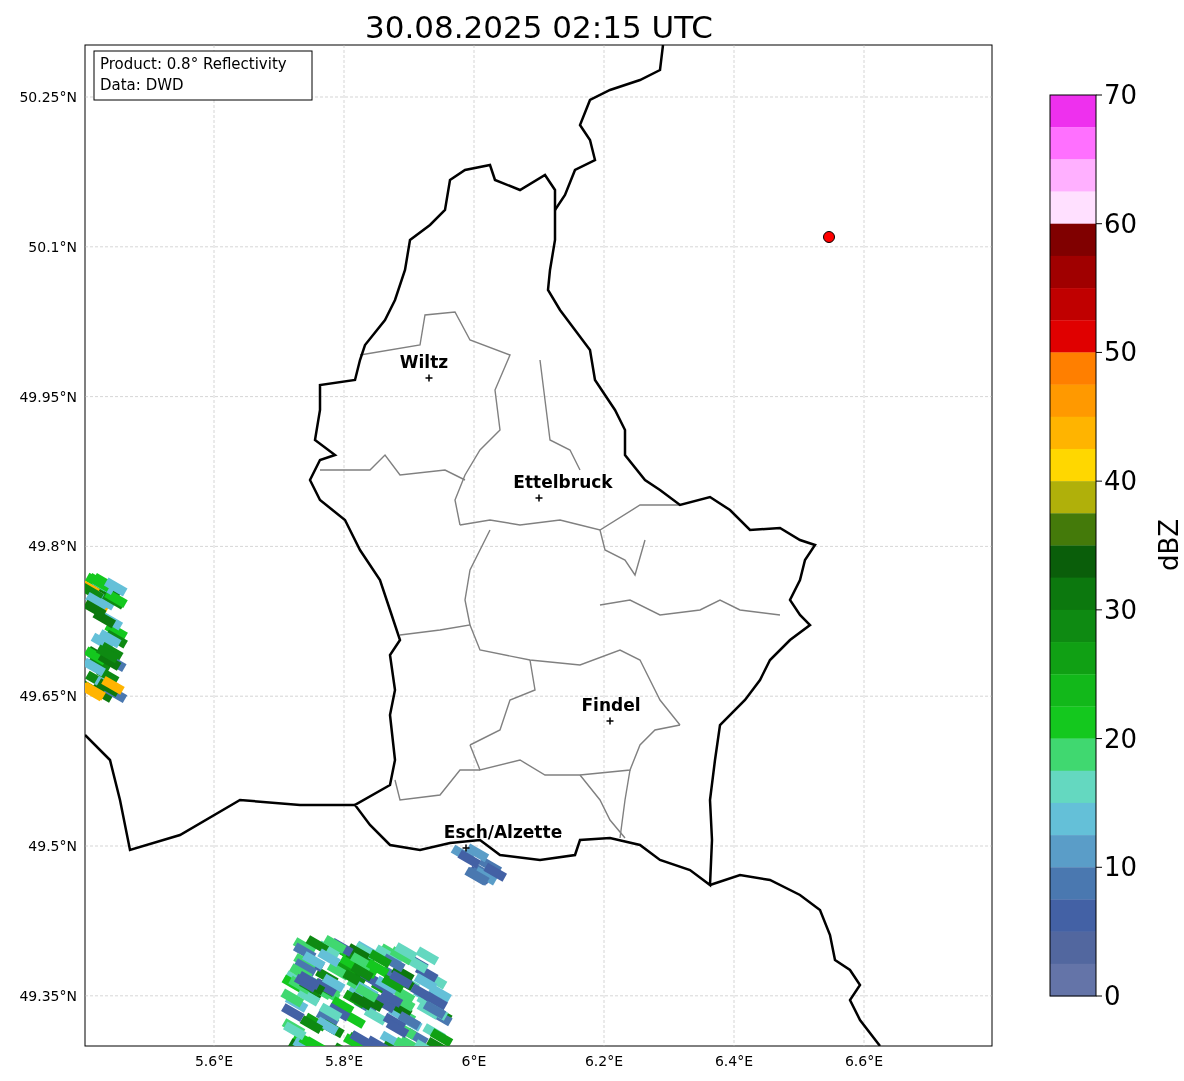  I want to click on colorbar-tick-label: 30, so click(1121, 609).